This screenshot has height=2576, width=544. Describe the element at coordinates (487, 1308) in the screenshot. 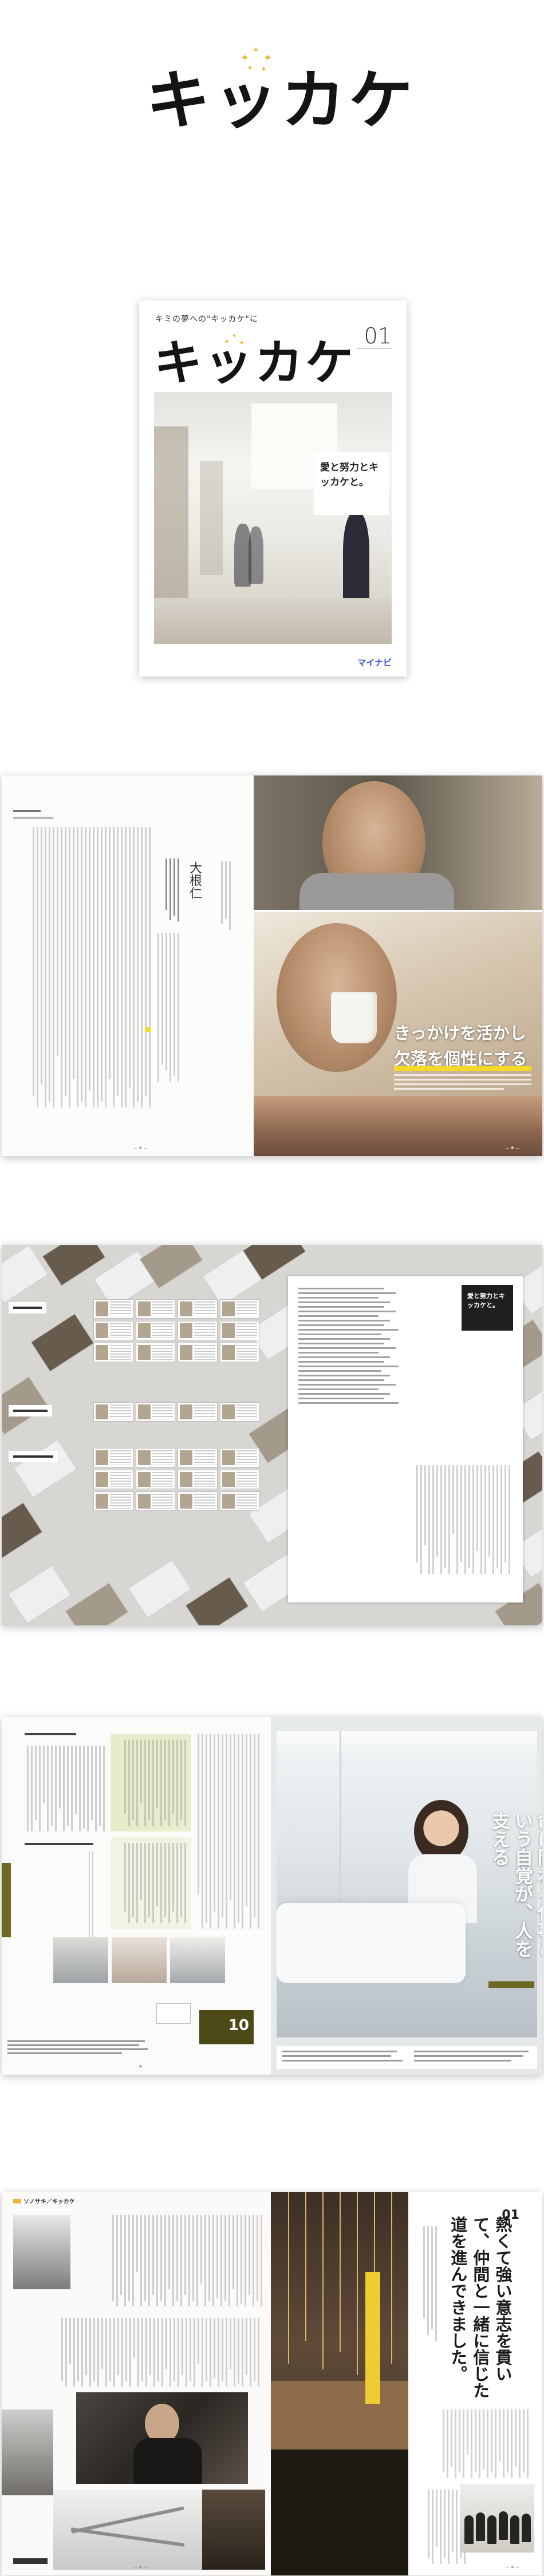

I see `contents-title-box: 愛と努力とキッカケと。` at that location.